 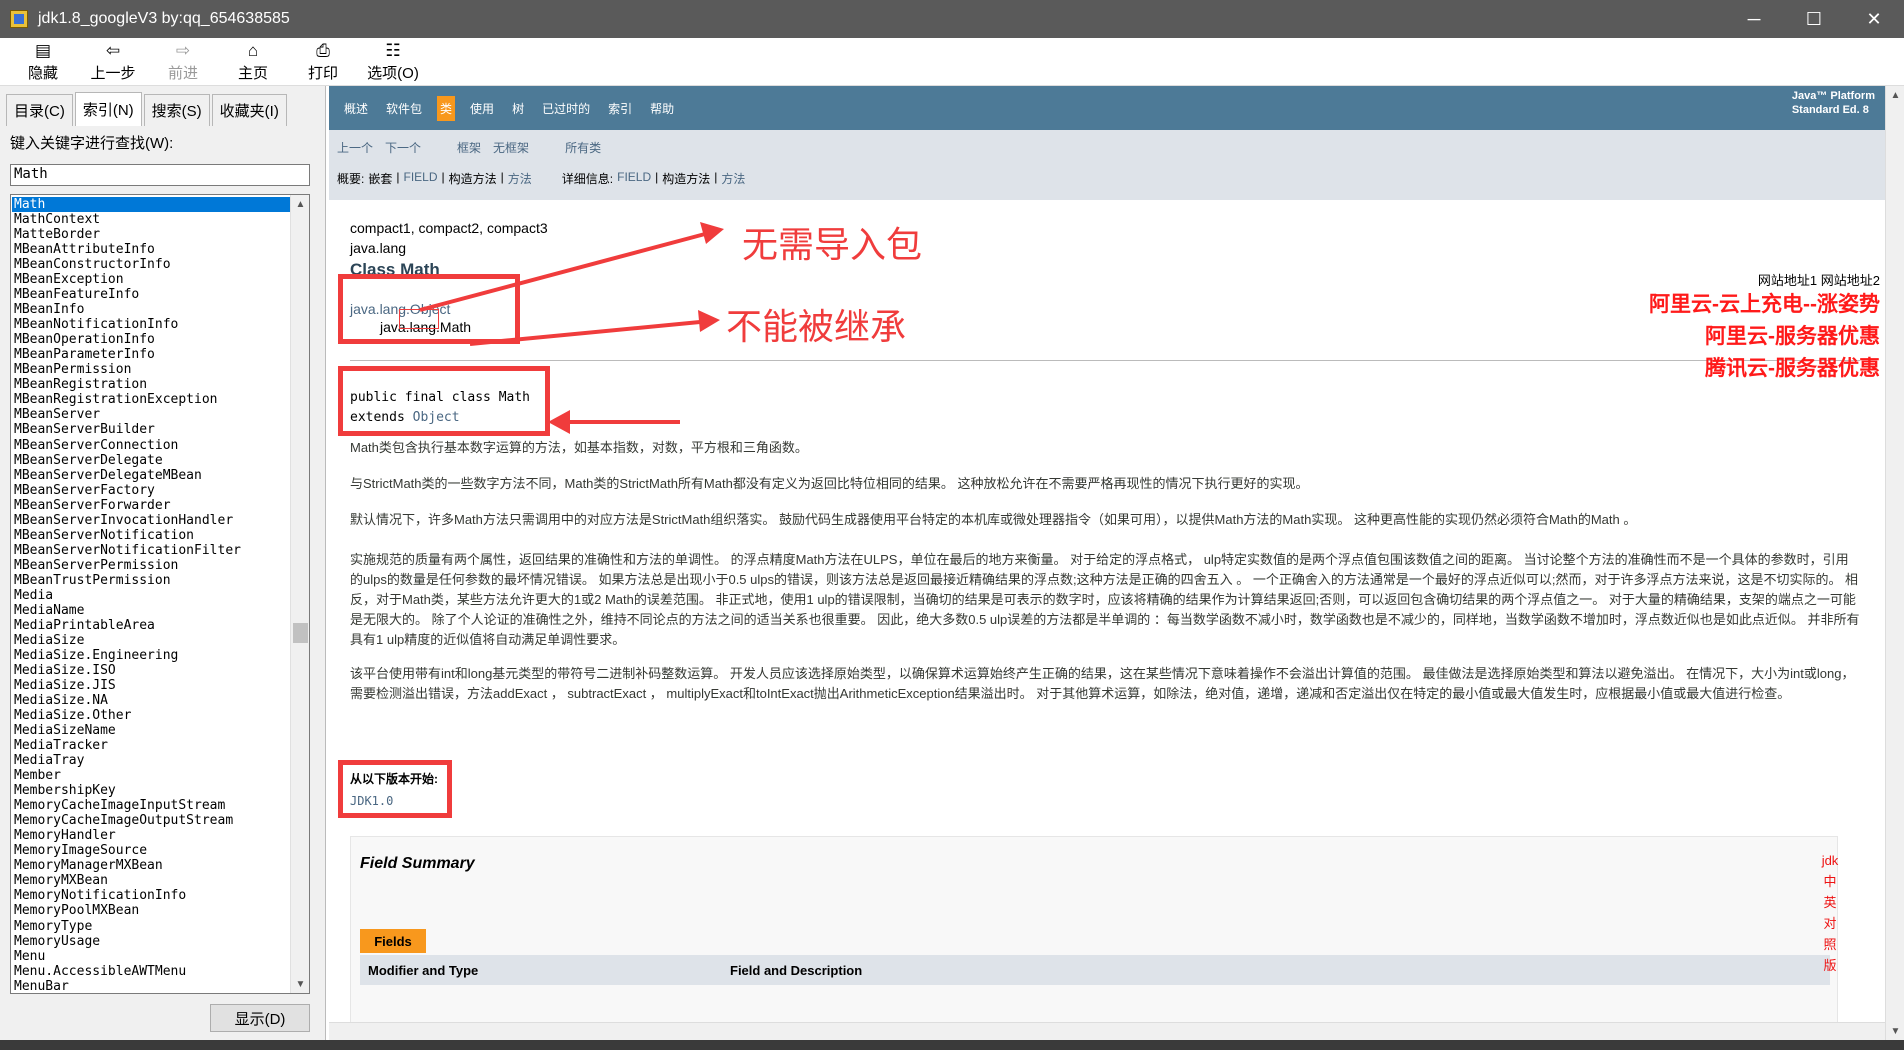 What do you see at coordinates (832, 244) in the screenshot?
I see `annotation-no-import: 无需导入包` at bounding box center [832, 244].